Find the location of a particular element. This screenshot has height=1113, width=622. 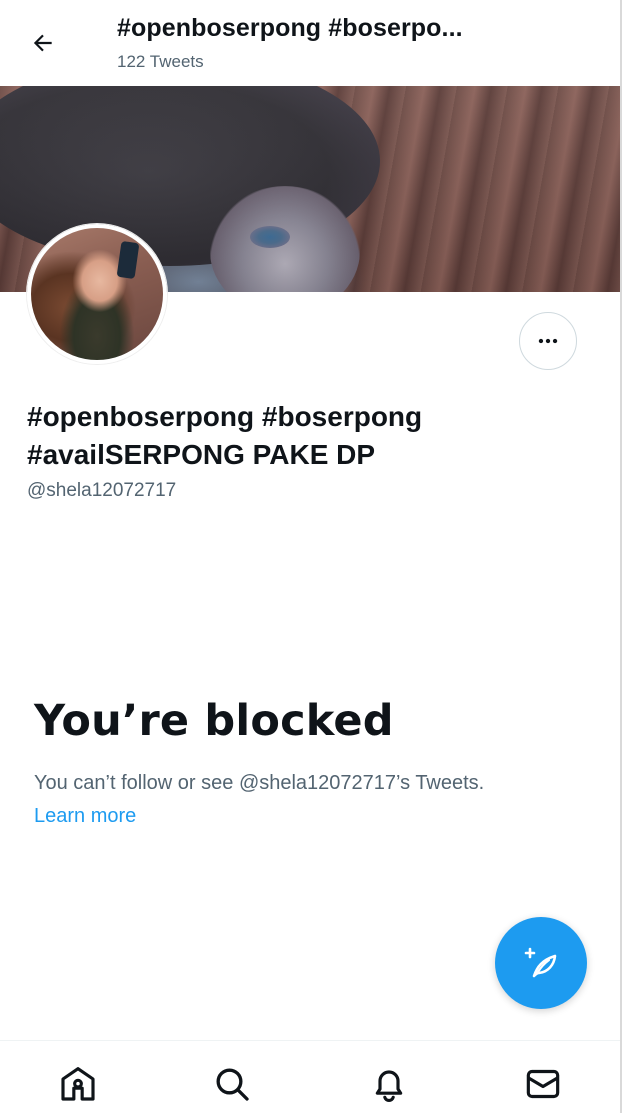

search-icon is located at coordinates (232, 1084).